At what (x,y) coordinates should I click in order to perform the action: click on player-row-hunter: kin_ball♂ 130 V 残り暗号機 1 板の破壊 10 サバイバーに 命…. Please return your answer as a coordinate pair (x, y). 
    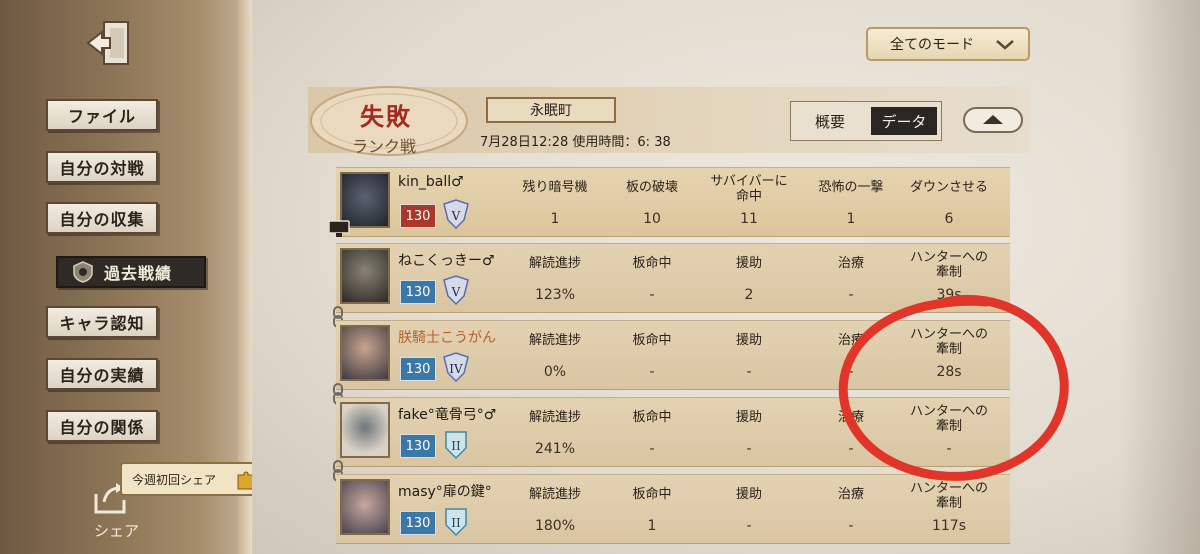
    Looking at the image, I should click on (673, 202).